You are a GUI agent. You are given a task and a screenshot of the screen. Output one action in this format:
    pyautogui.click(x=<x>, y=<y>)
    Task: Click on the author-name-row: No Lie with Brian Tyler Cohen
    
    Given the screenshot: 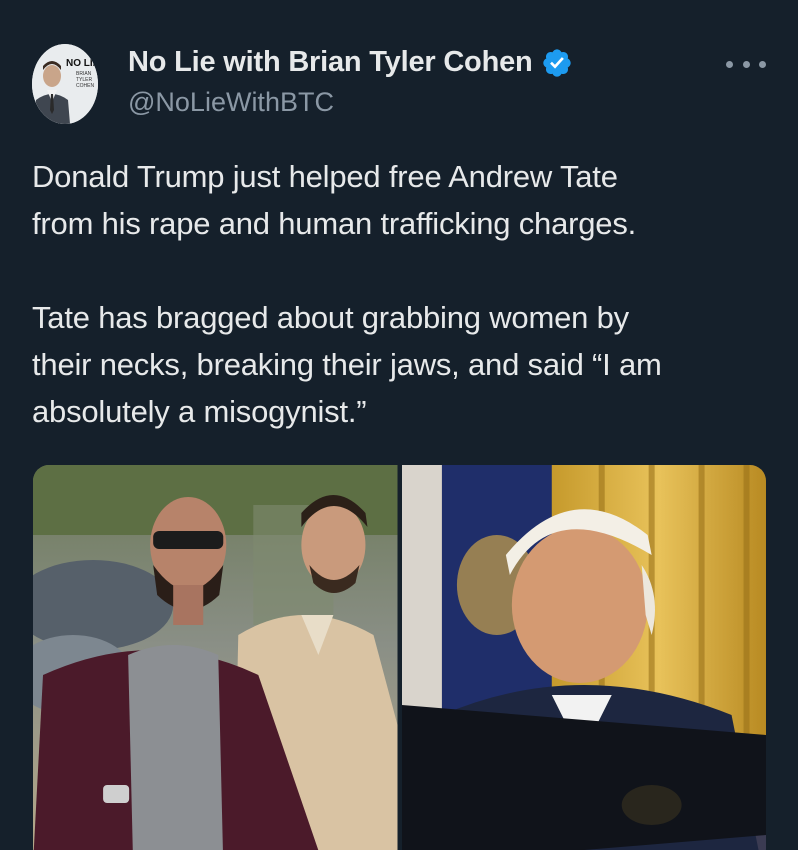 What is the action you would take?
    pyautogui.click(x=350, y=62)
    